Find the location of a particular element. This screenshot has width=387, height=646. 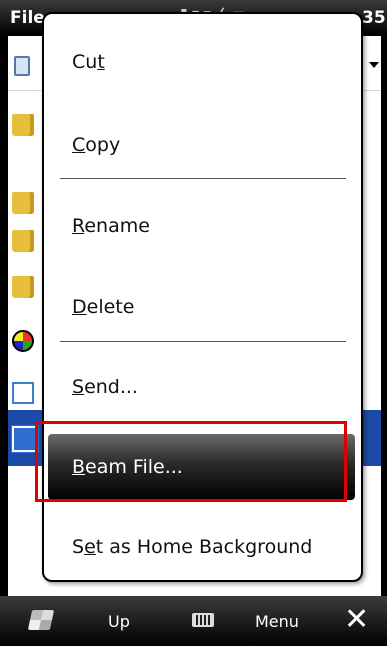

menu-item-label: elete is located at coordinates (110, 307).